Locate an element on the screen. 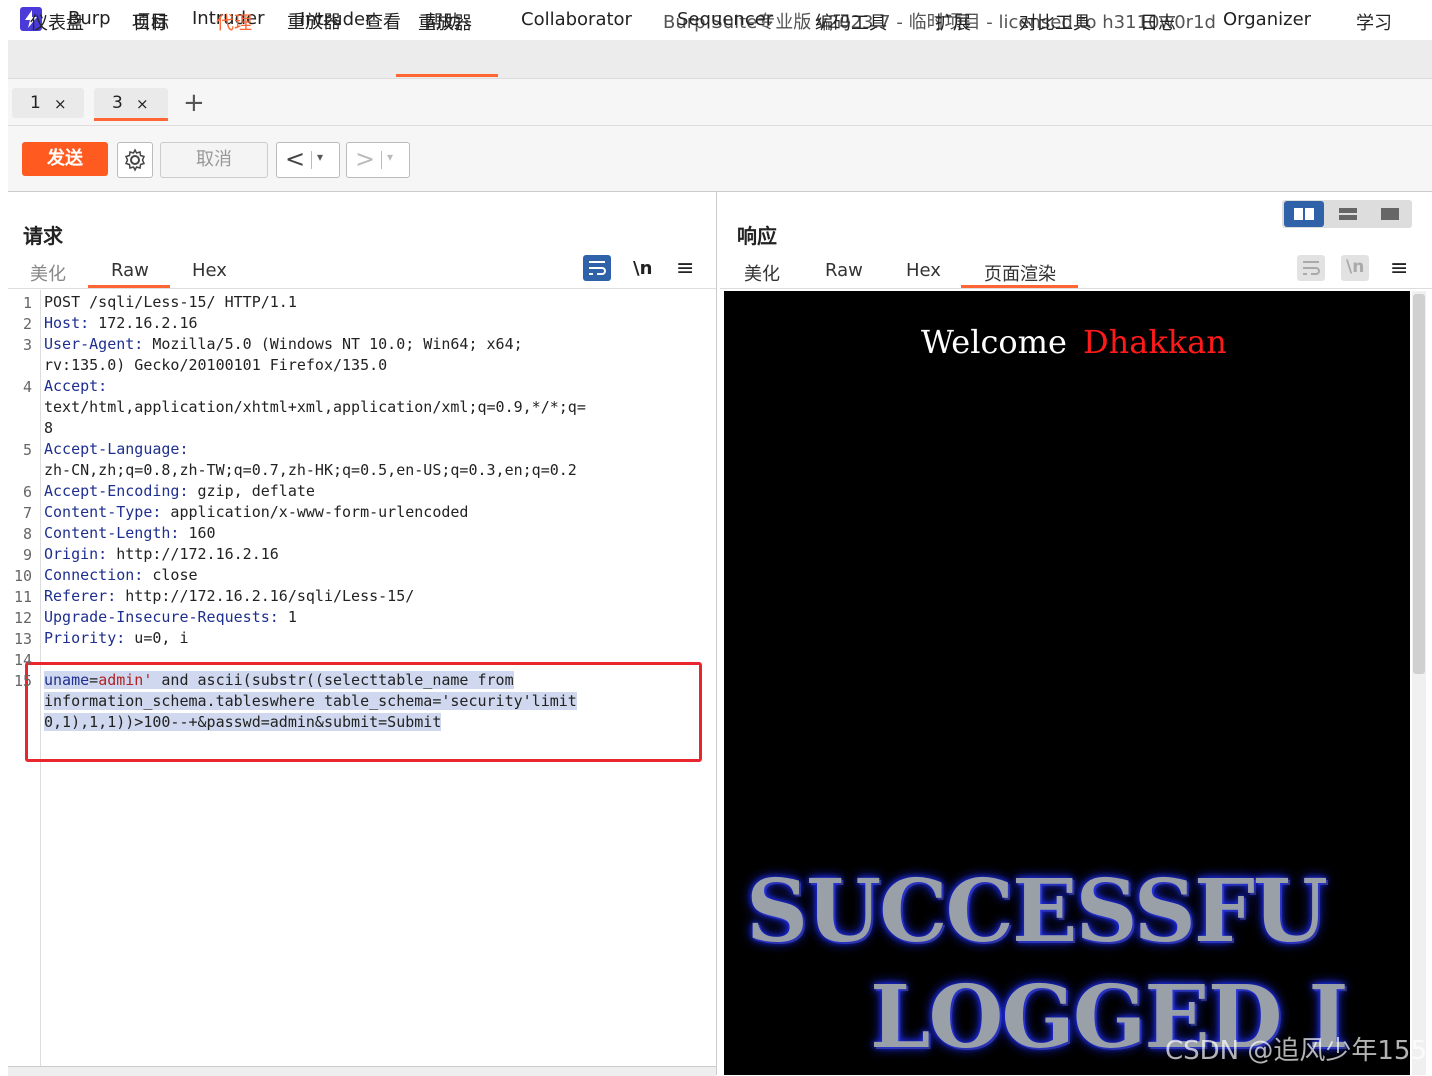 The height and width of the screenshot is (1076, 1432). line-number: 3 is located at coordinates (27, 345).